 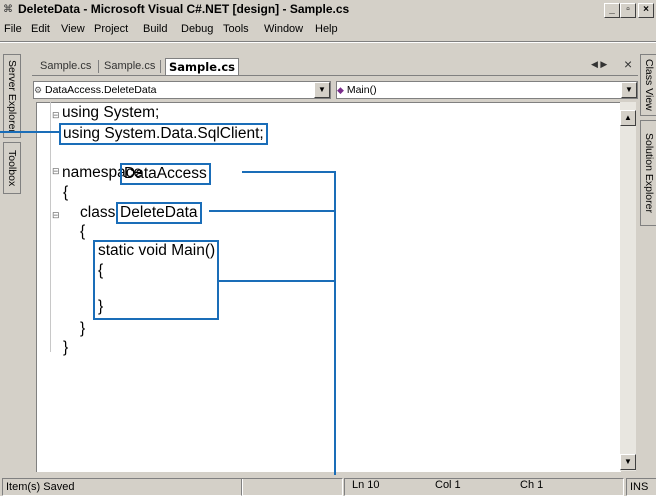 What do you see at coordinates (648, 173) in the screenshot?
I see `solution-explorer-tab: Solution Explorer` at bounding box center [648, 173].